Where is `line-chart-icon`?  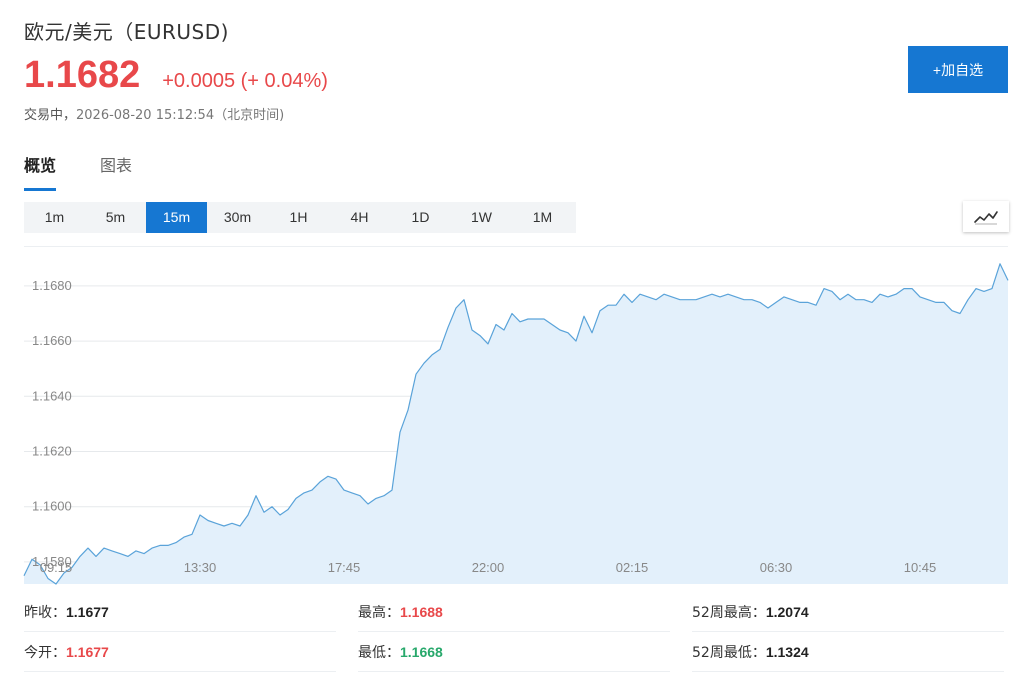
line-chart-icon is located at coordinates (986, 217).